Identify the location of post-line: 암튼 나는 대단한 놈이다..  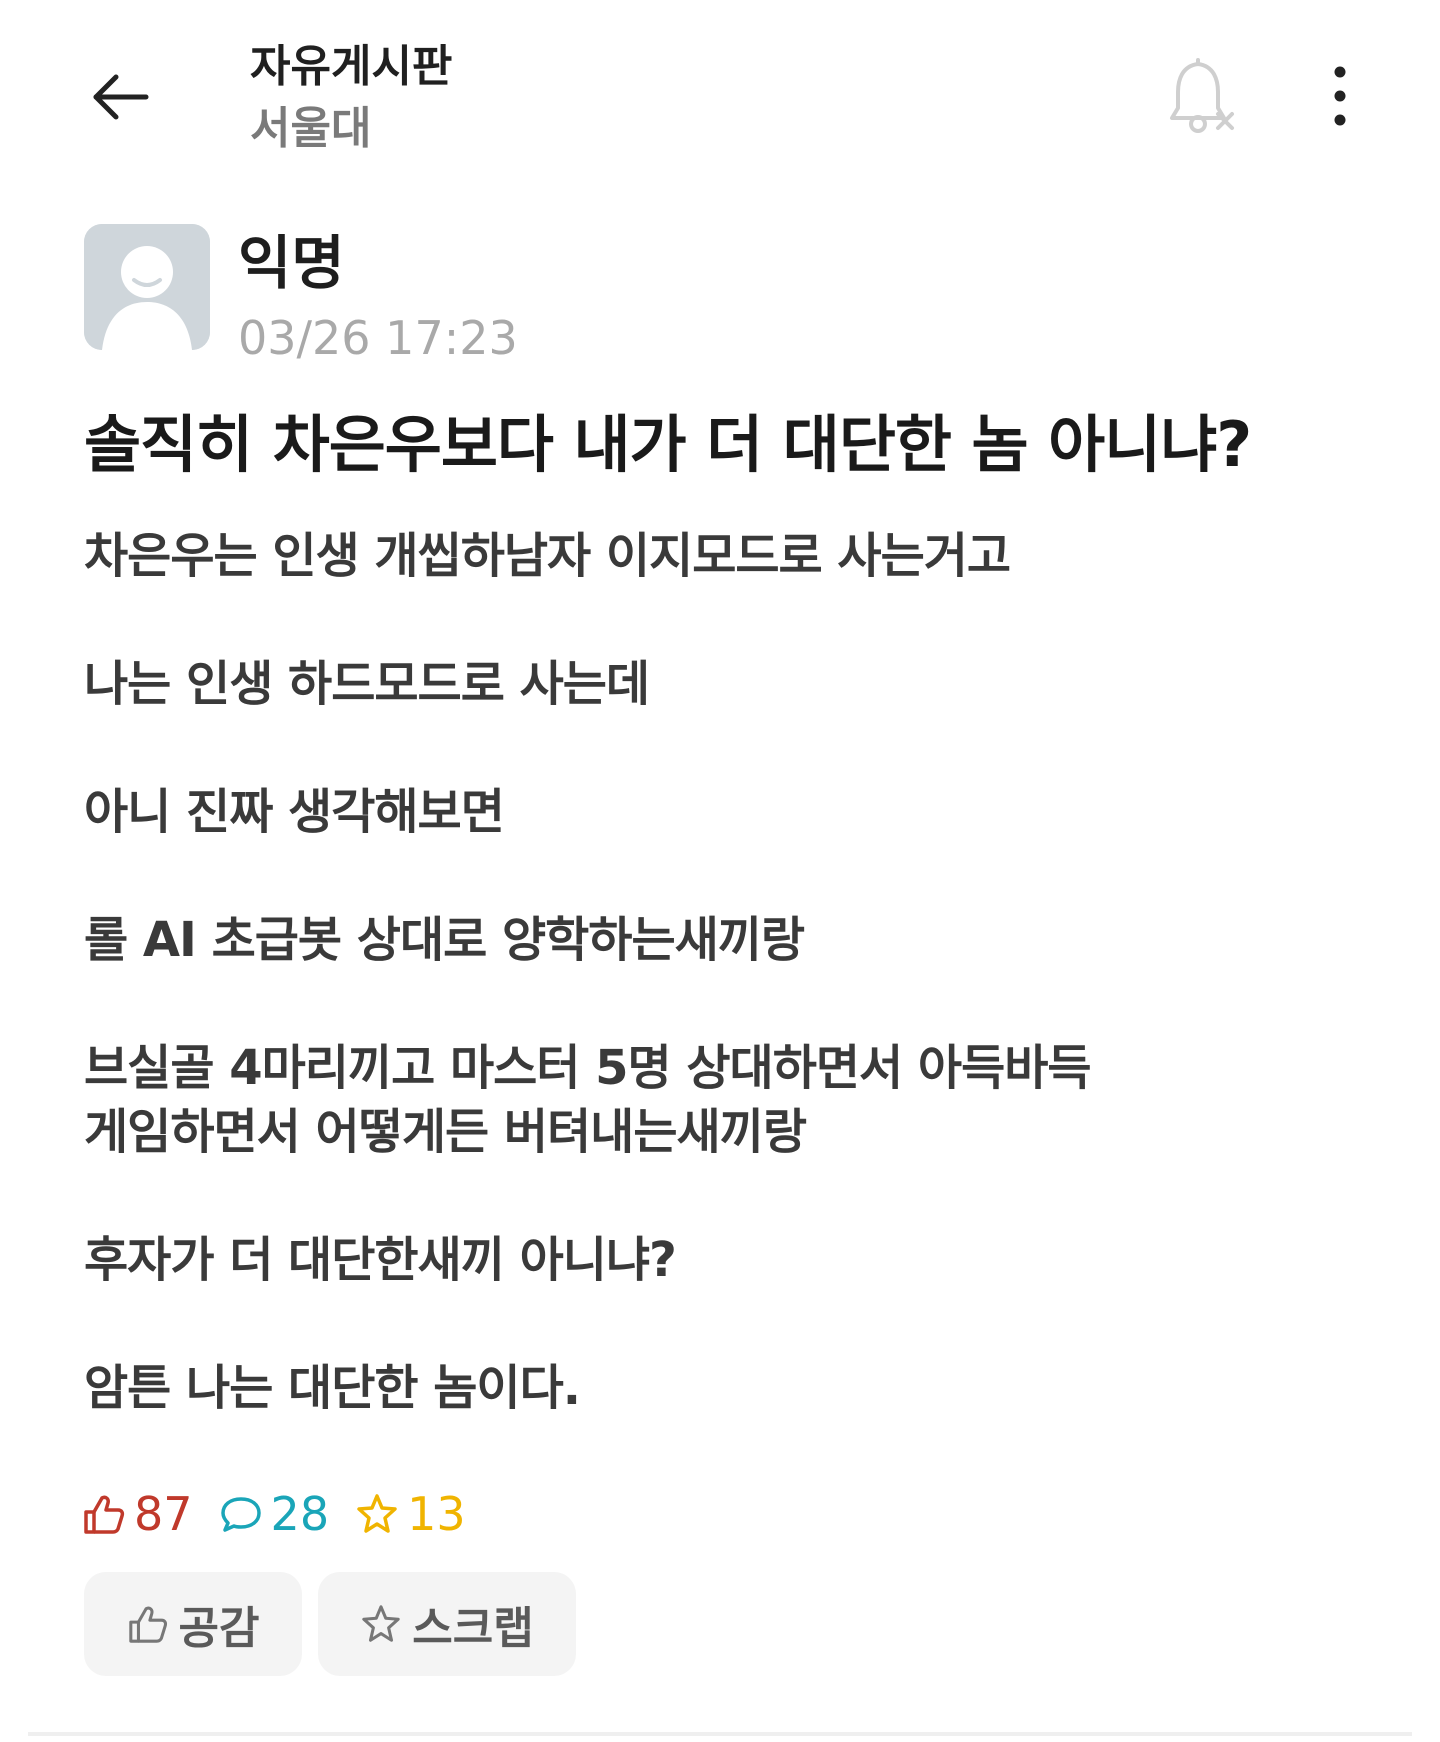
(332, 1388).